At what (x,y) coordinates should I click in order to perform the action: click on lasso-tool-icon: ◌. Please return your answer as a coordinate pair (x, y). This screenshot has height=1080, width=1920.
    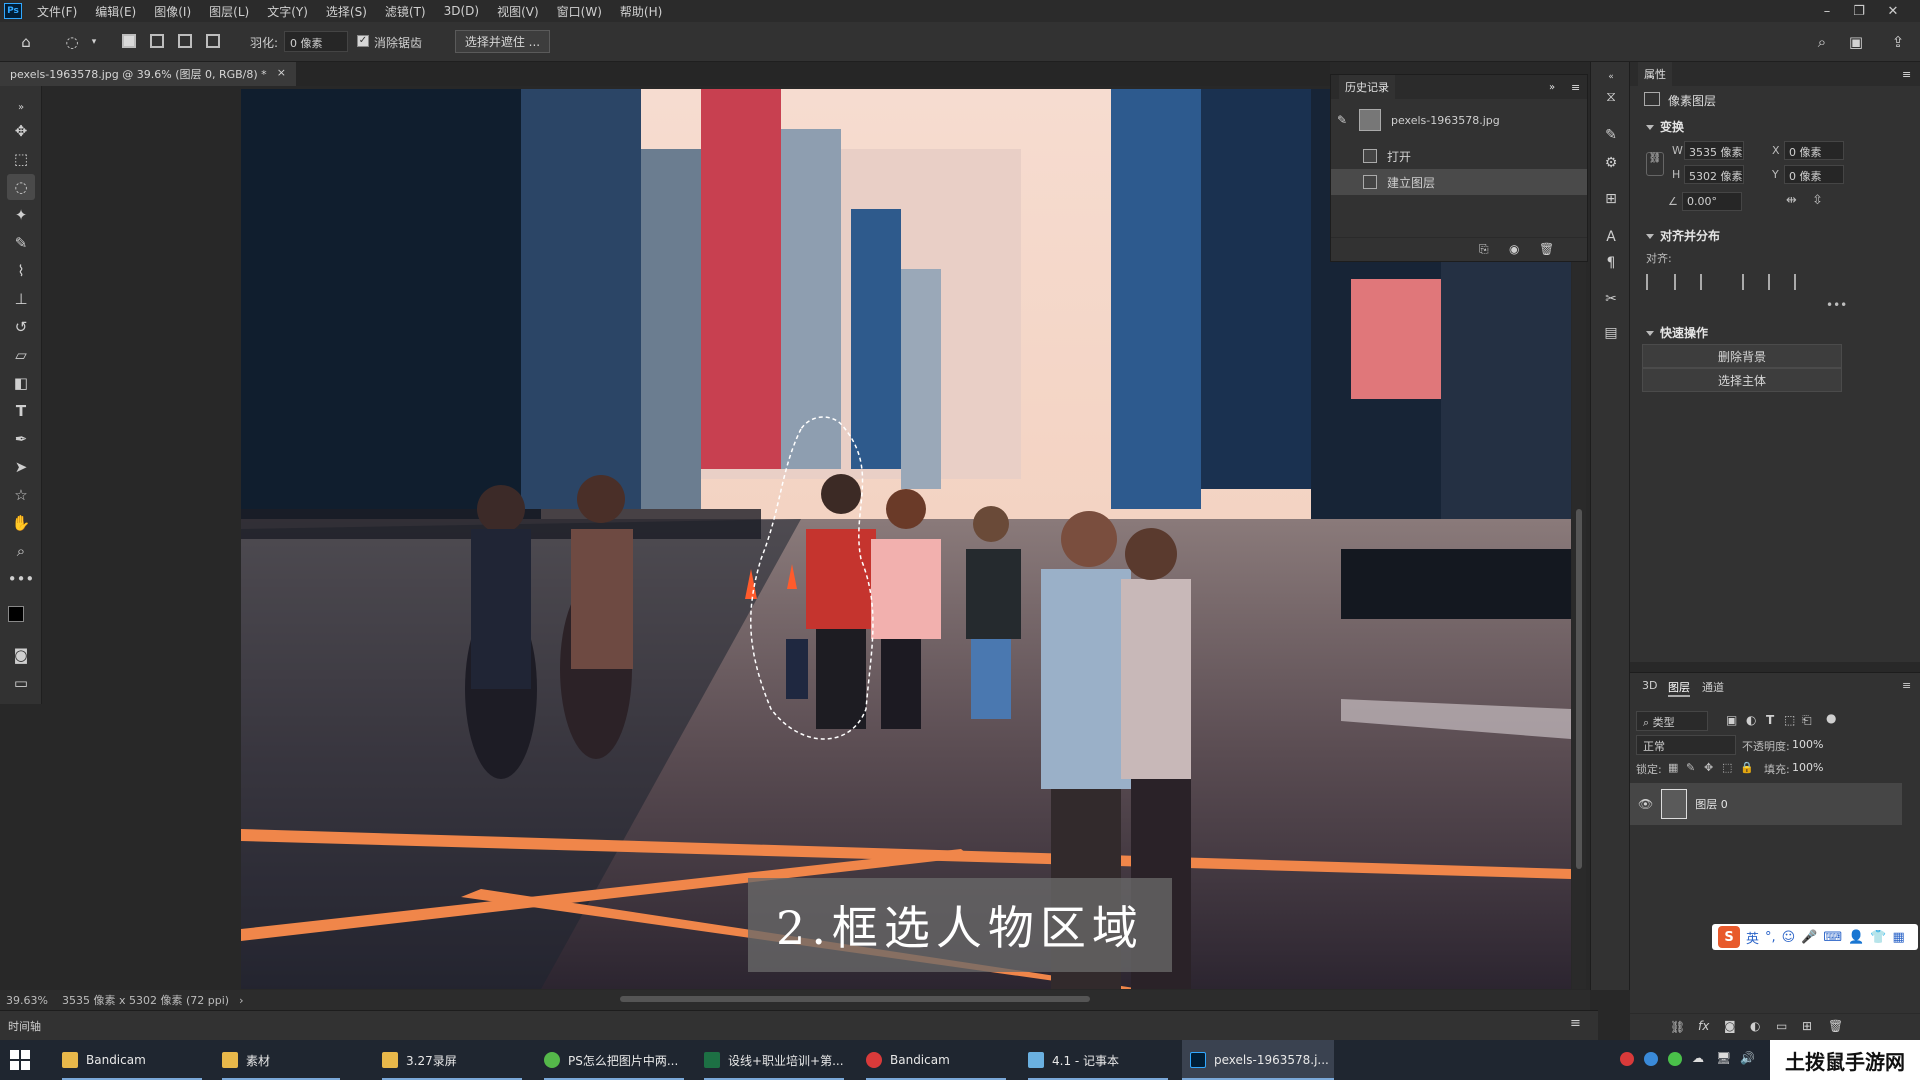
    Looking at the image, I should click on (21, 187).